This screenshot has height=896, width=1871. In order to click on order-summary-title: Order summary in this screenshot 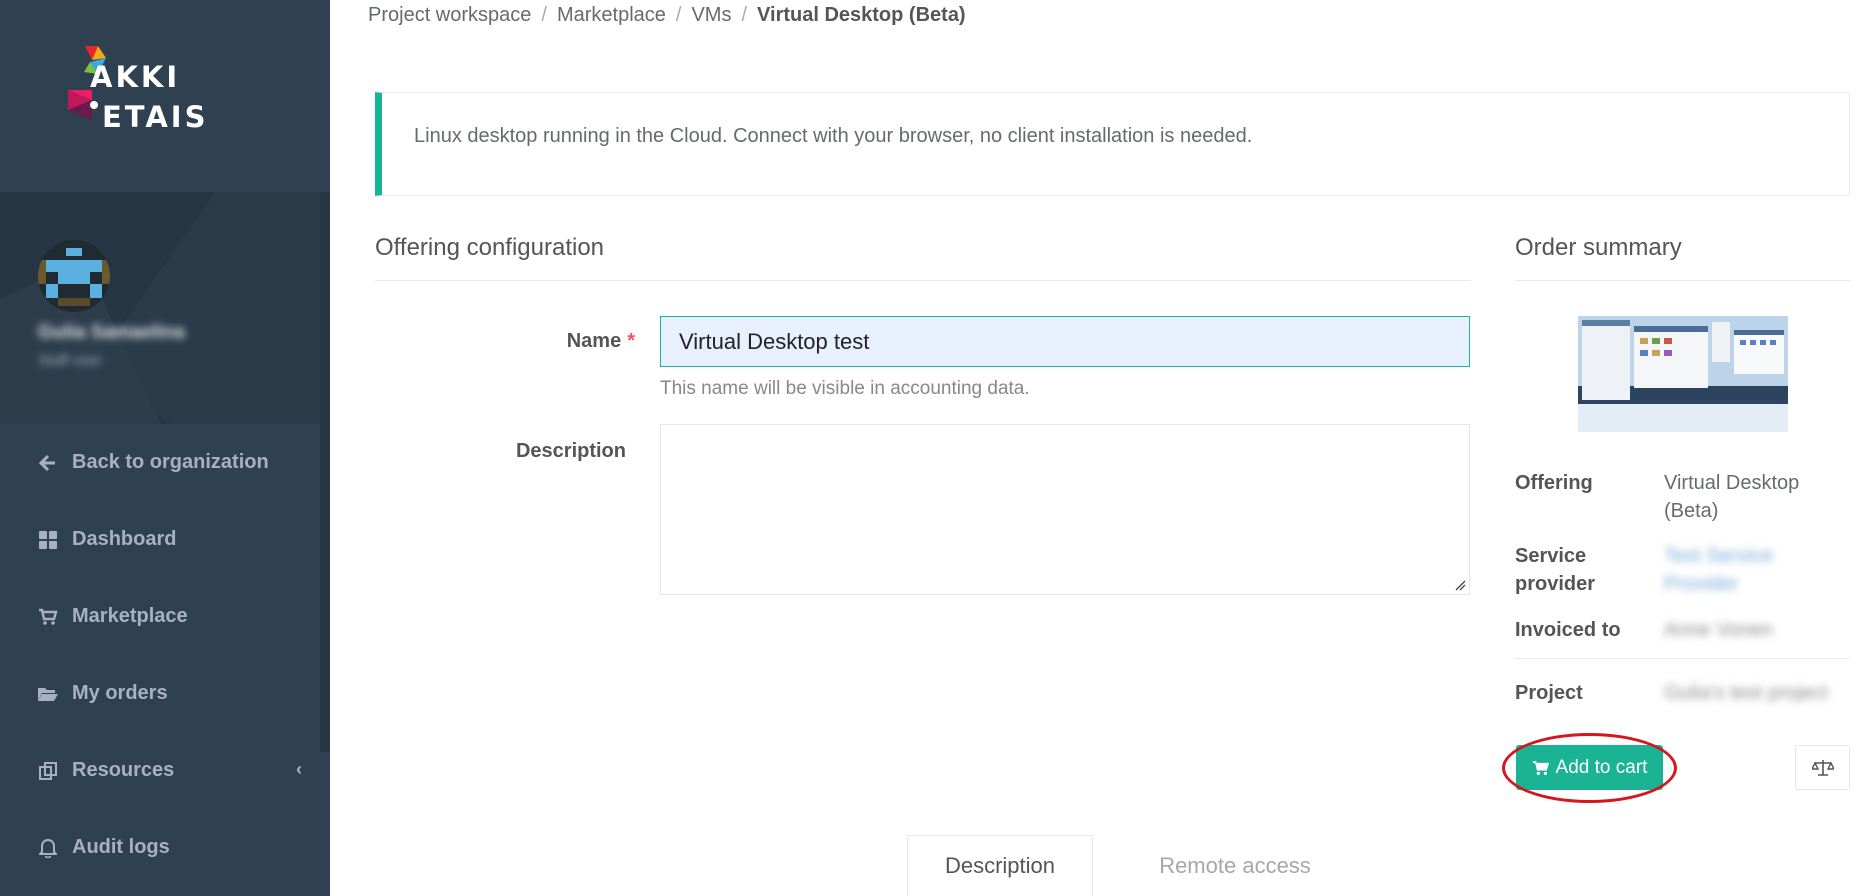, I will do `click(1598, 247)`.